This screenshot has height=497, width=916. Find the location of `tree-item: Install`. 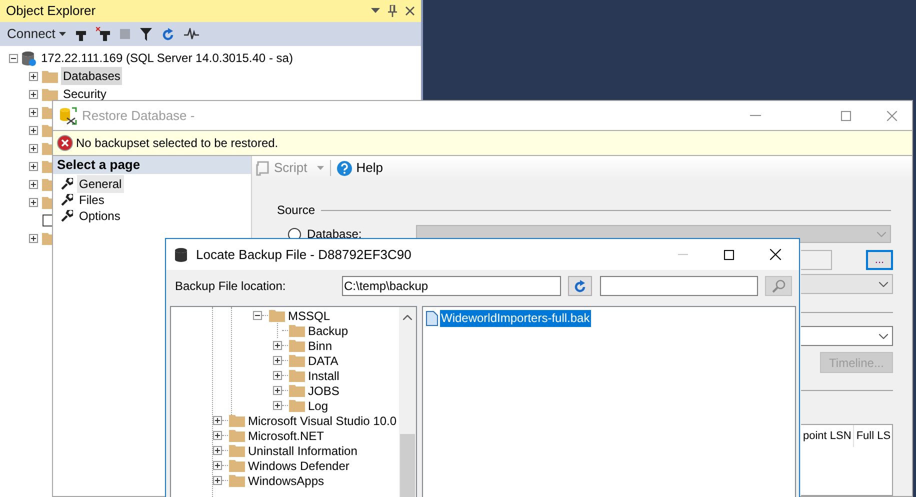

tree-item: Install is located at coordinates (324, 375).